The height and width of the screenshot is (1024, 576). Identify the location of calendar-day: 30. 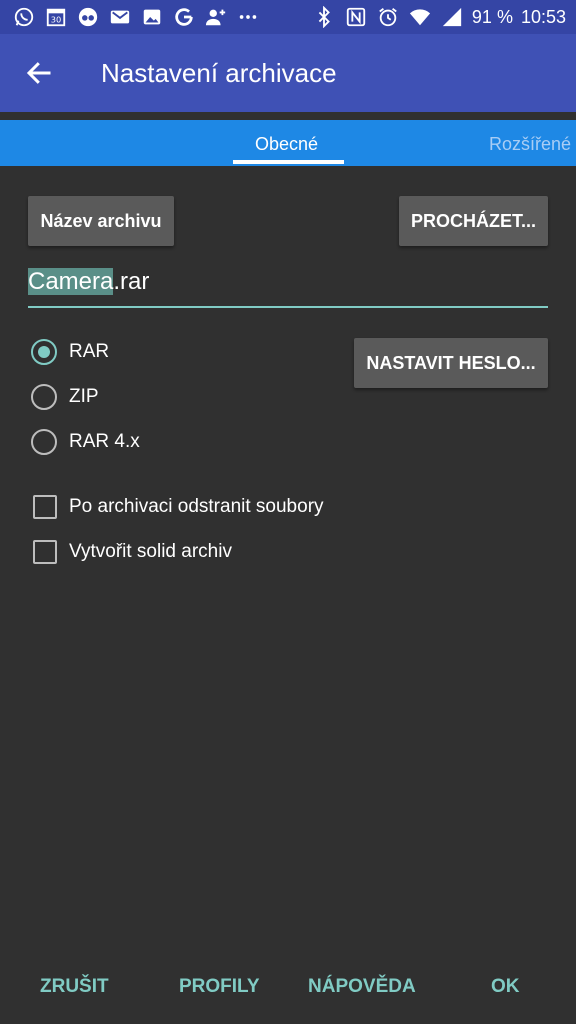
(56, 20).